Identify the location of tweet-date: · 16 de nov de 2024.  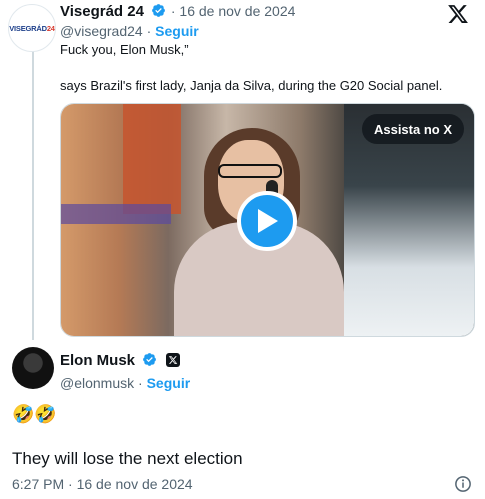
(233, 11).